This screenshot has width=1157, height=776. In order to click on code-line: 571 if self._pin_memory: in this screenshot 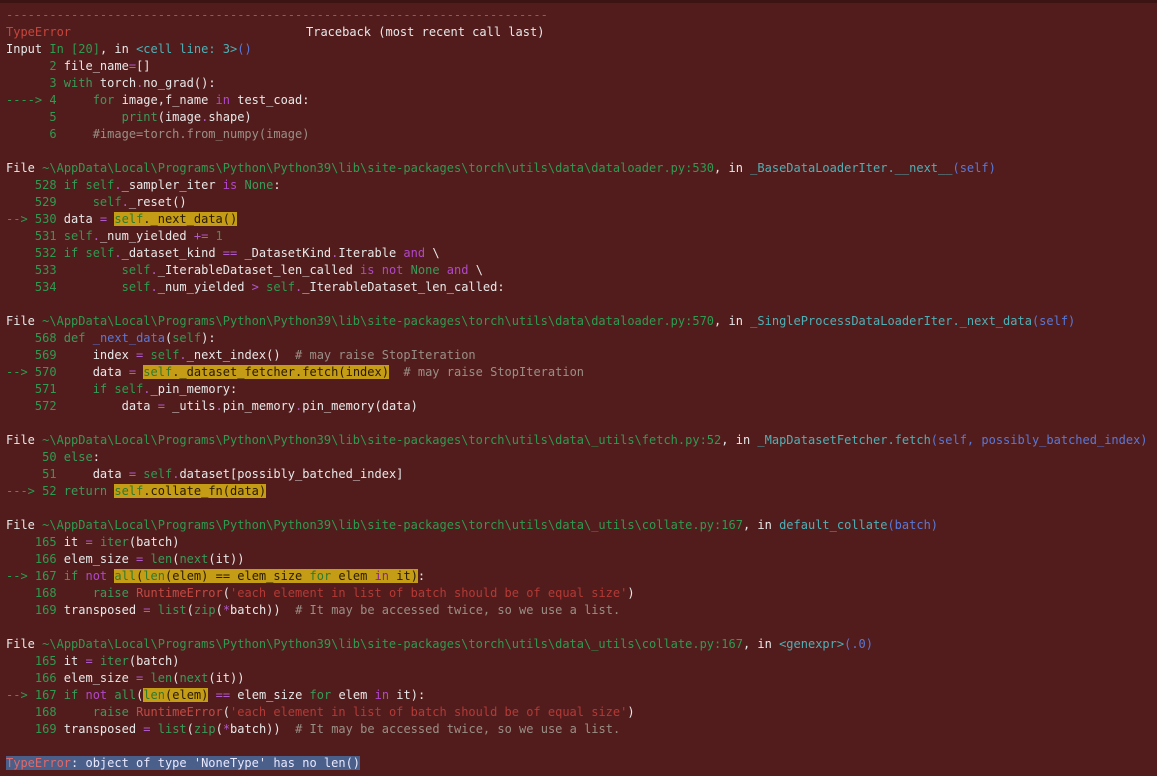, I will do `click(122, 389)`.